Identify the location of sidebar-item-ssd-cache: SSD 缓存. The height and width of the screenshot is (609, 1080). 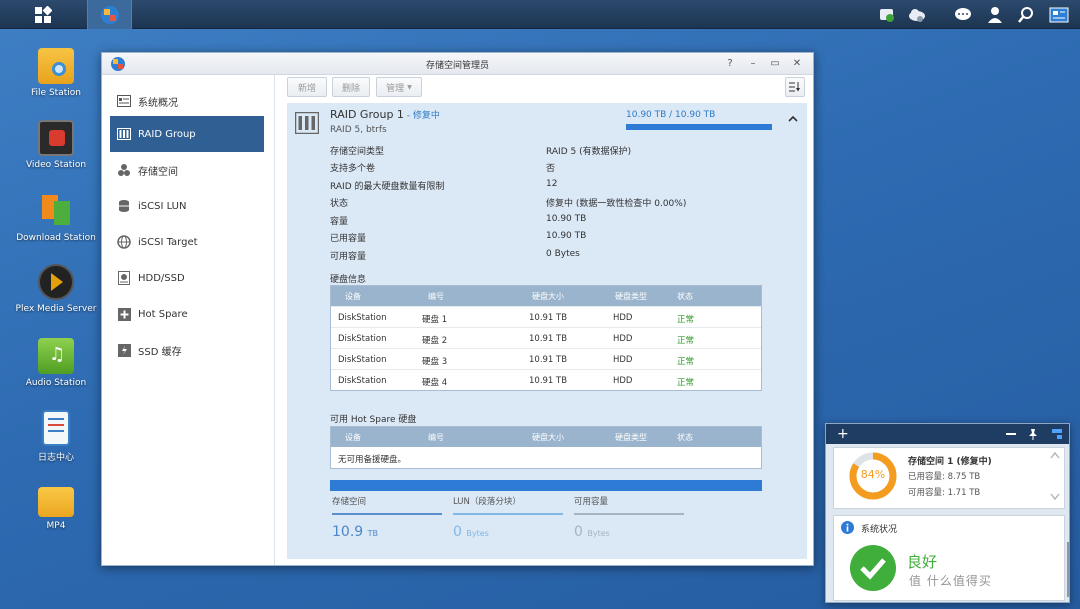
(187, 350).